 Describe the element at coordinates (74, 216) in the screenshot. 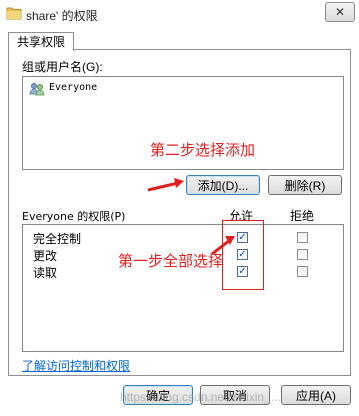

I see `permissions-header: Everyone 的权限(P)` at that location.